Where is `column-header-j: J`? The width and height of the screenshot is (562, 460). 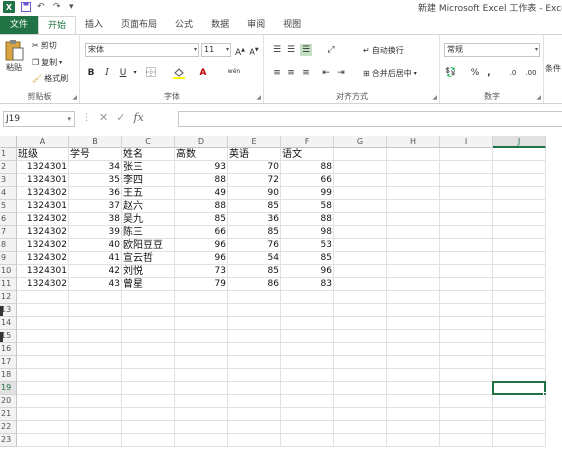
column-header-j: J is located at coordinates (519, 142).